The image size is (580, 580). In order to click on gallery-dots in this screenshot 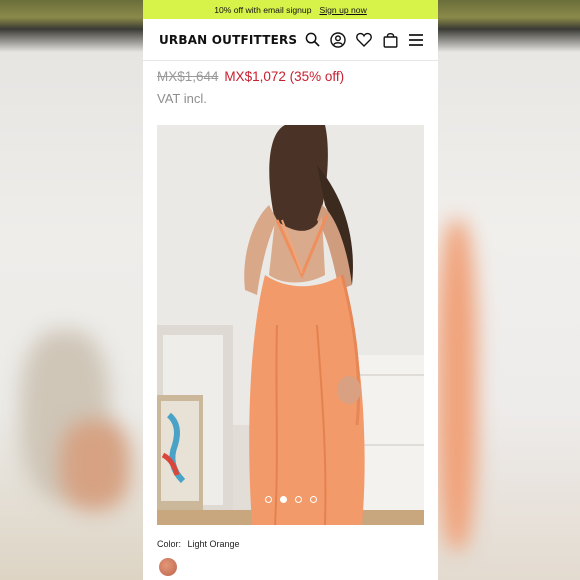, I will do `click(290, 499)`.